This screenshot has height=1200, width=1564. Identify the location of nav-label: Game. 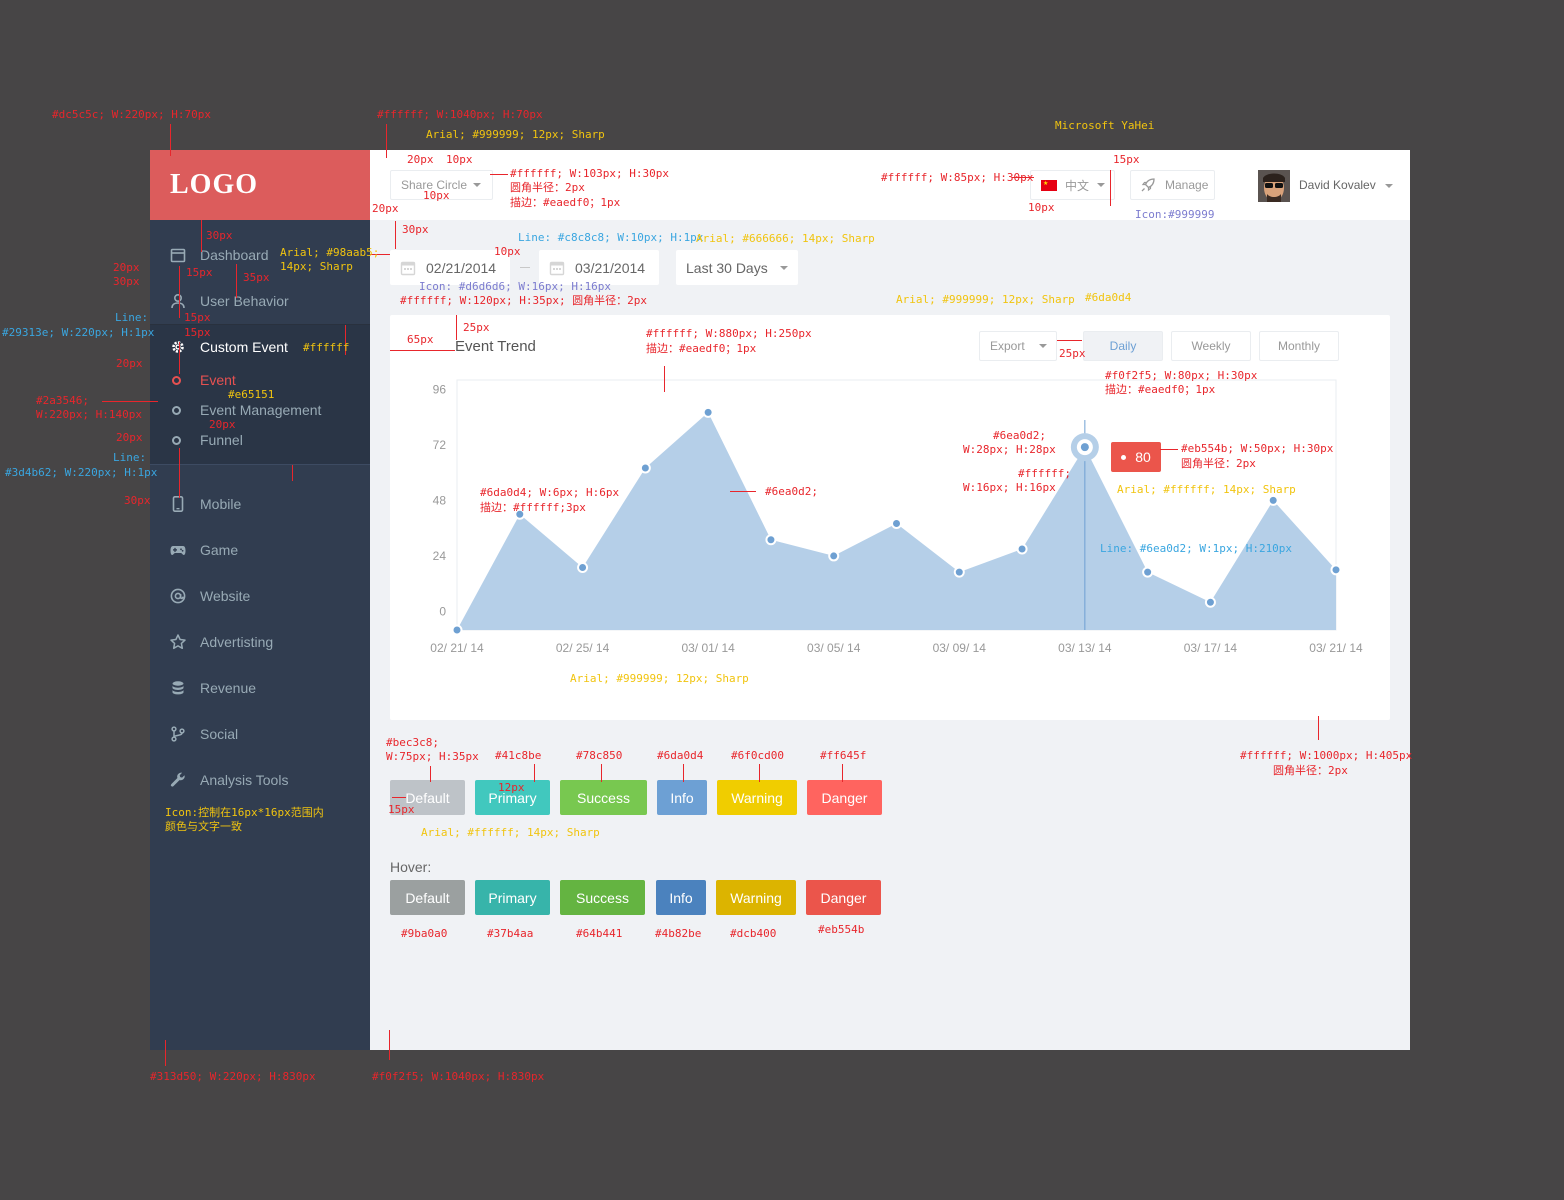
(219, 550).